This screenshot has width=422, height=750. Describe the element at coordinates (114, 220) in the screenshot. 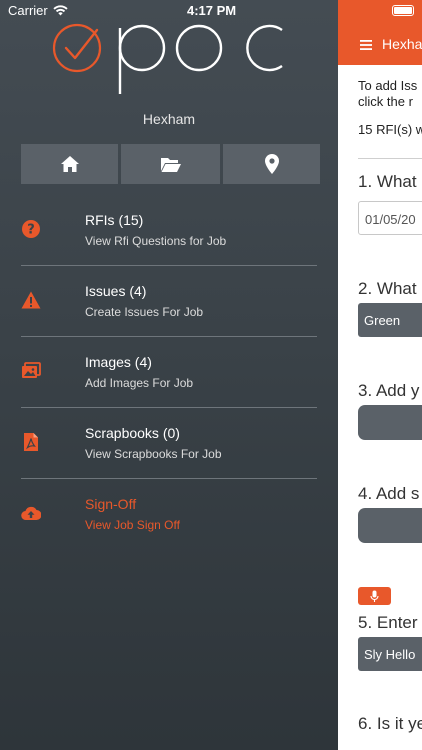

I see `menu-item-title: RFIs (15)` at that location.